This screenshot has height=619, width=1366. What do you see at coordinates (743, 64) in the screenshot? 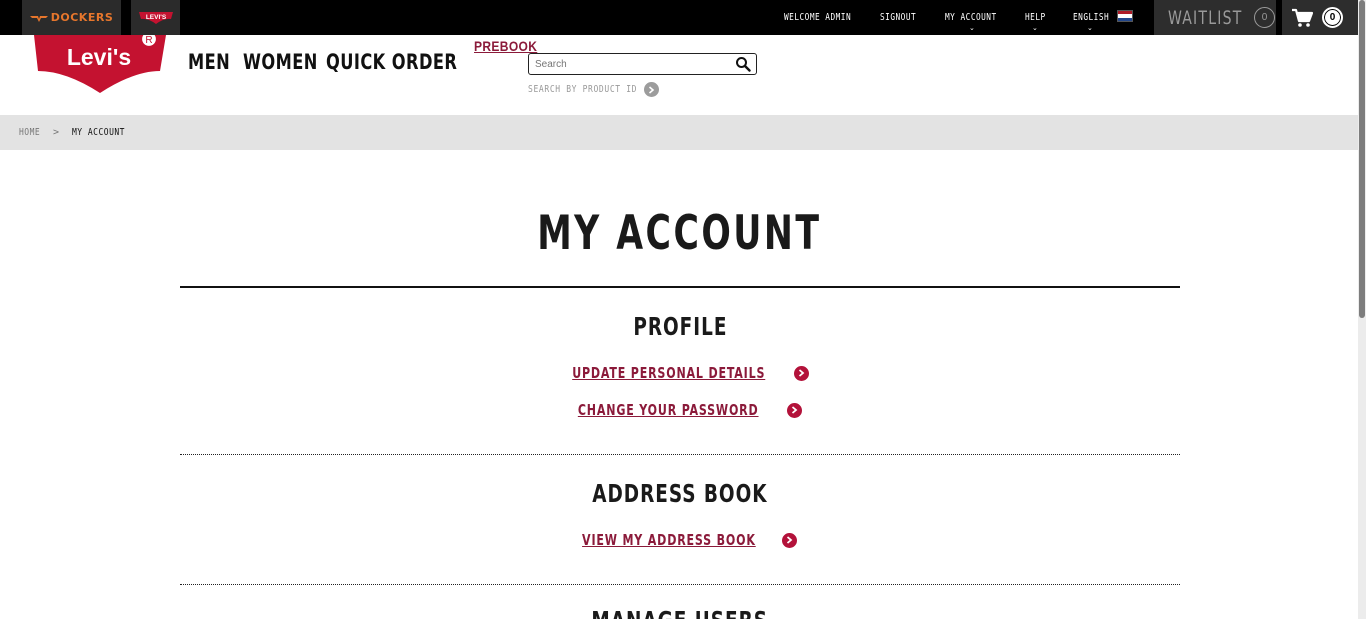
I see `search-icon` at bounding box center [743, 64].